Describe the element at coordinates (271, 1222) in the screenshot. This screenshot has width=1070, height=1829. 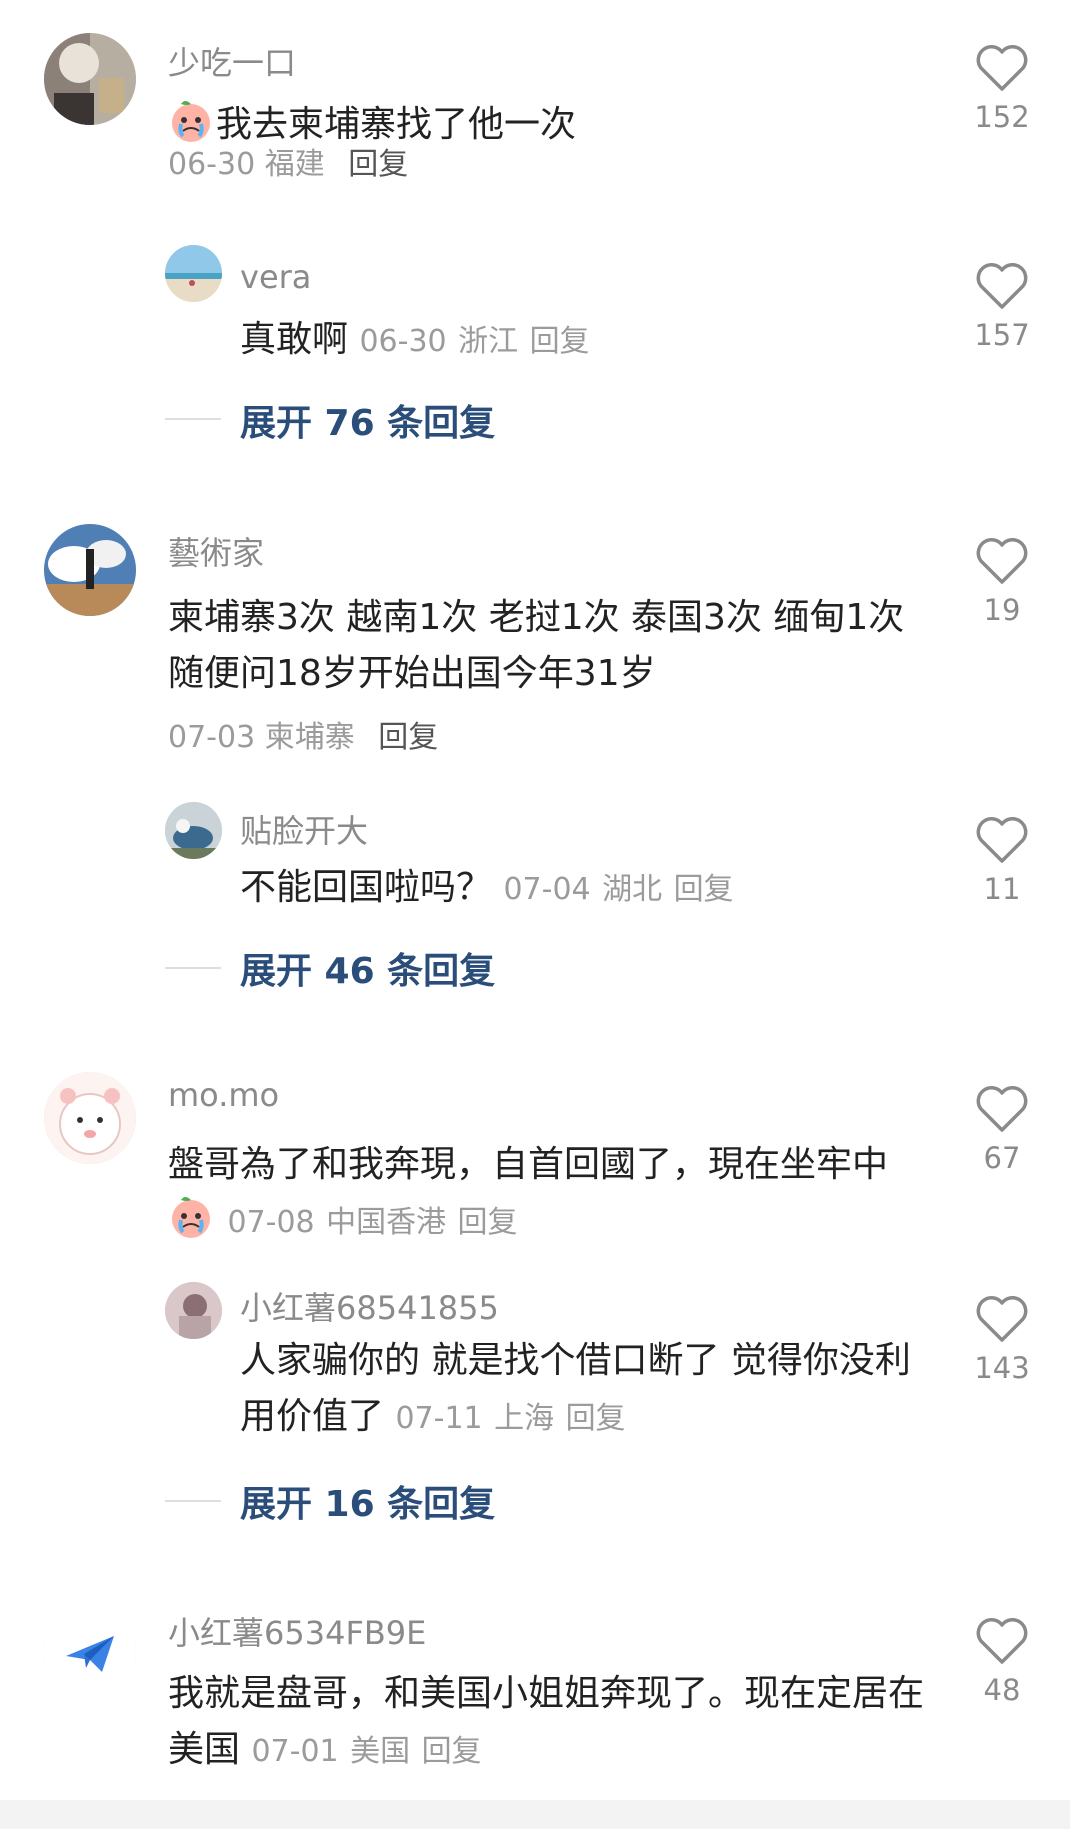
I see `comment-date: 07-08` at that location.